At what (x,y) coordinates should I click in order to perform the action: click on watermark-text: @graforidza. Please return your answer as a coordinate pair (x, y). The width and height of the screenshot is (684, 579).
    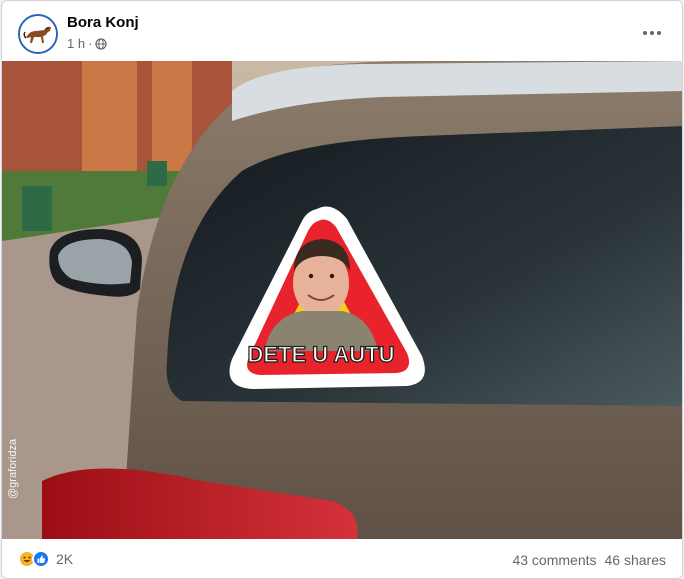
    Looking at the image, I should click on (13, 468).